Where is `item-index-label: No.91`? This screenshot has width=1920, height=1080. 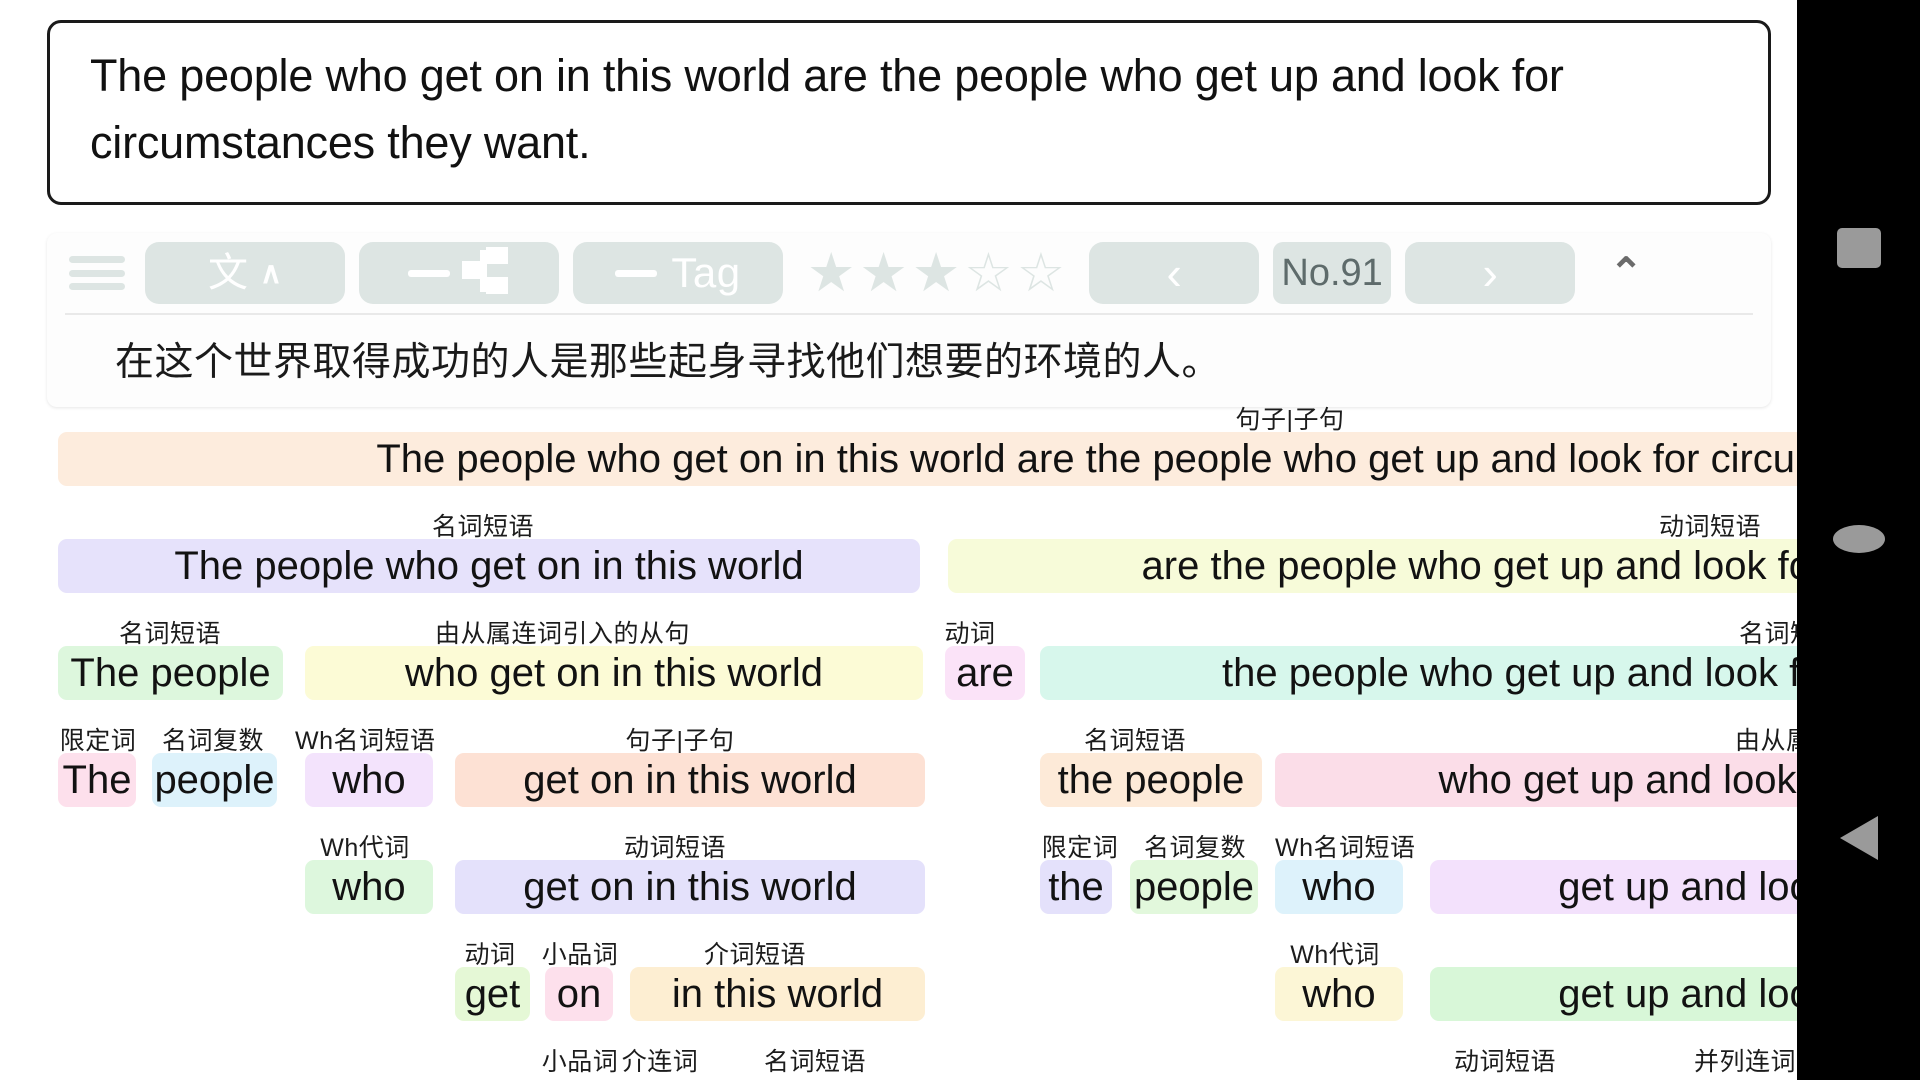 item-index-label: No.91 is located at coordinates (1332, 272).